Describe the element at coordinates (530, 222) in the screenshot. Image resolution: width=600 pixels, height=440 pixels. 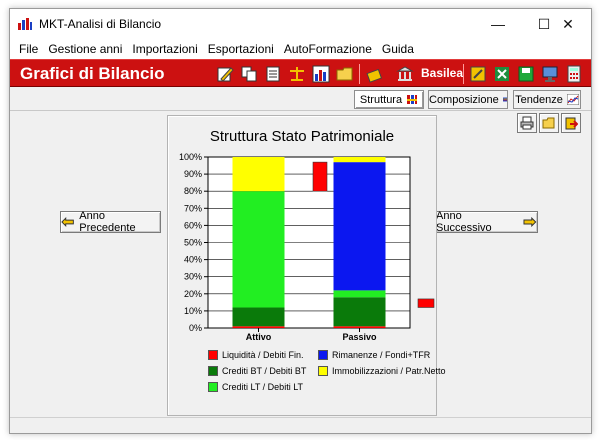
I see `hand-right-icon` at that location.